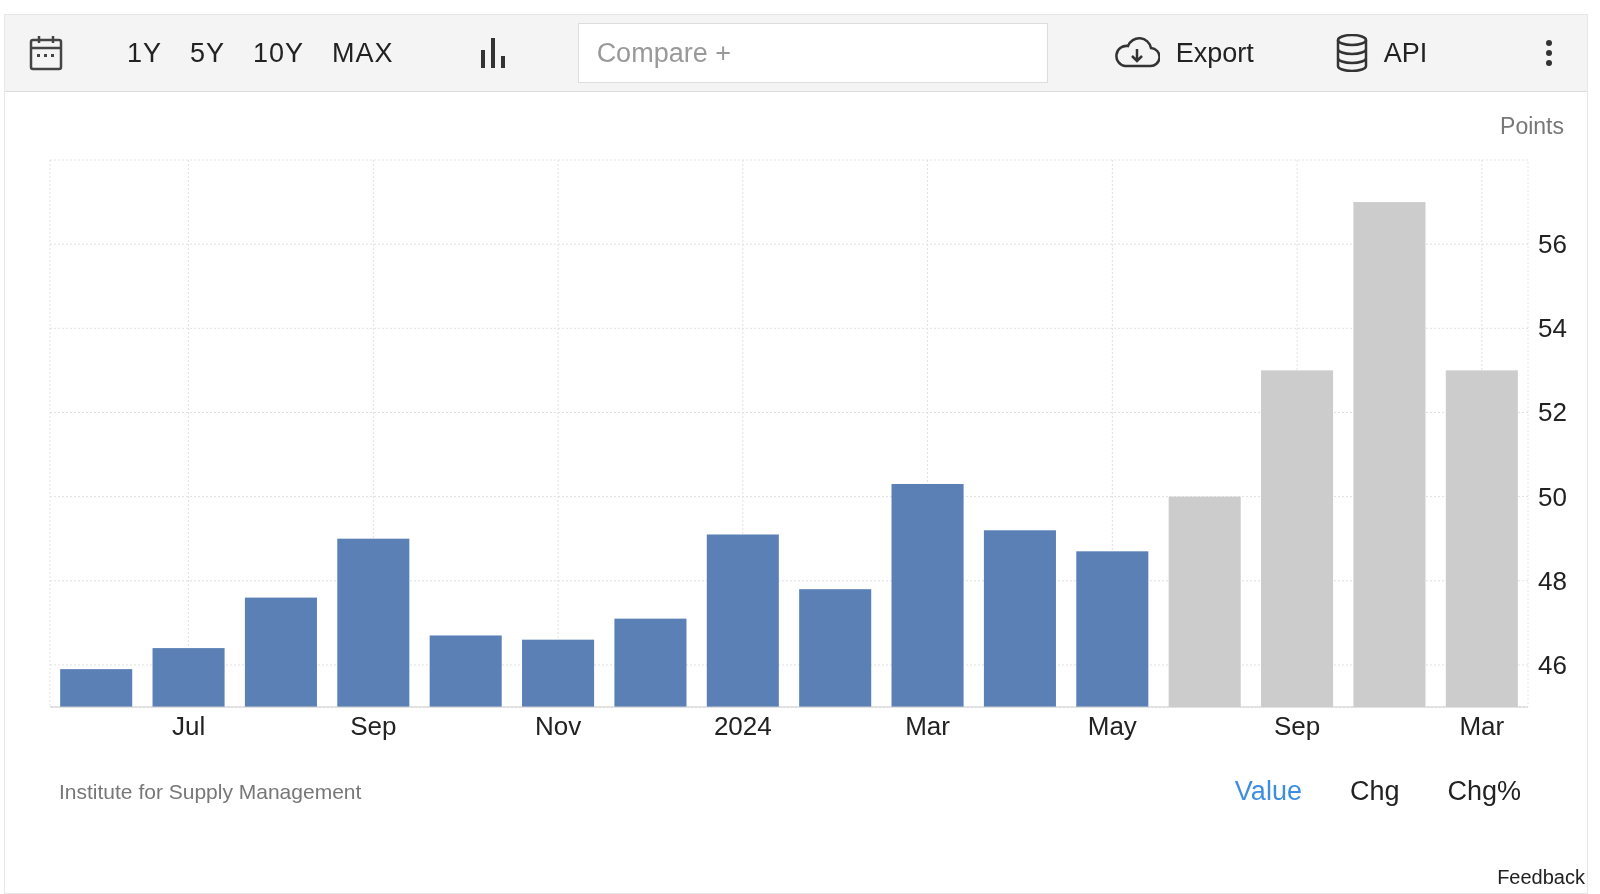 The width and height of the screenshot is (1600, 894). I want to click on axis-label: 2024, so click(742, 726).